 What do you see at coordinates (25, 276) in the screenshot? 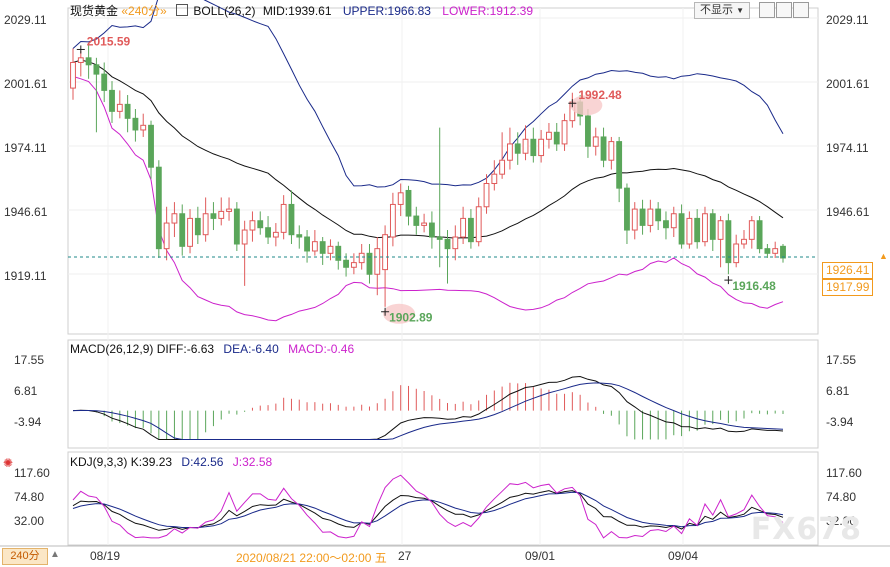
I see `price-axis-label: 1919.11` at bounding box center [25, 276].